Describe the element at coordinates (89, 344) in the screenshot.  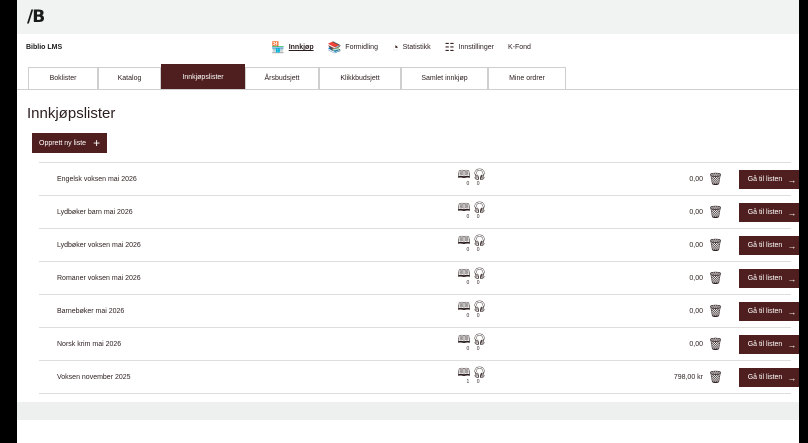
I see `list-name: Norsk krim mai 2026` at that location.